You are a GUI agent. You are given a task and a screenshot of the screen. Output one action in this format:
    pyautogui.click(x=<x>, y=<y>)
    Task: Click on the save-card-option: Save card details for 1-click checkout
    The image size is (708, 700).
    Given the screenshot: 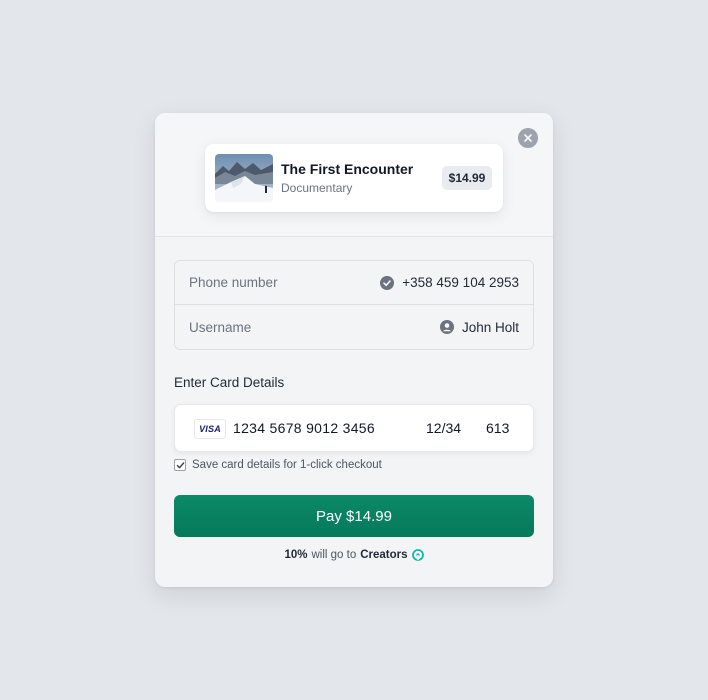 What is the action you would take?
    pyautogui.click(x=278, y=465)
    